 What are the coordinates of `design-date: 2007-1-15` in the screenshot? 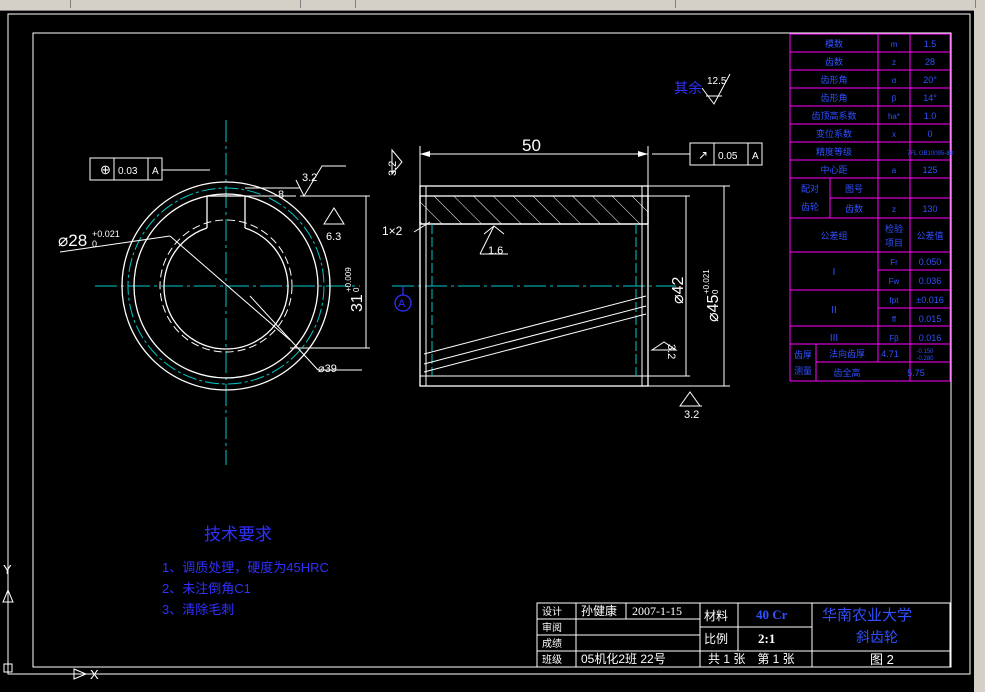 It's located at (657, 611).